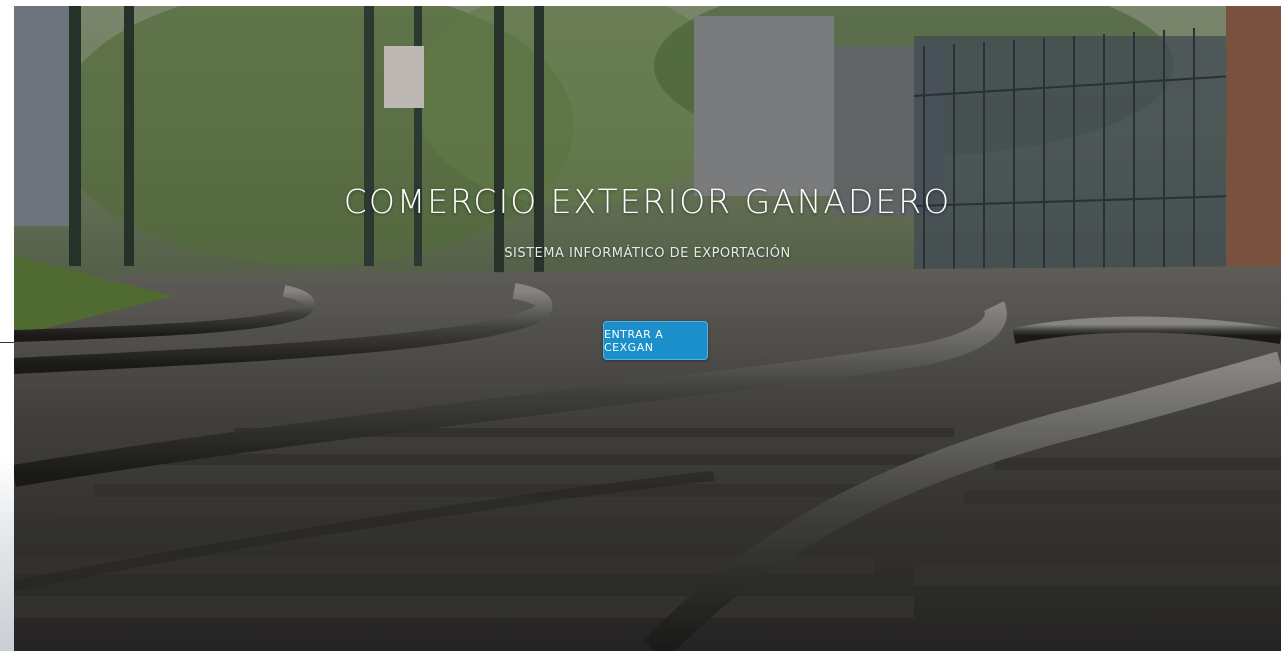 This screenshot has height=651, width=1281. Describe the element at coordinates (7, 325) in the screenshot. I see `left-edge-strip` at that location.